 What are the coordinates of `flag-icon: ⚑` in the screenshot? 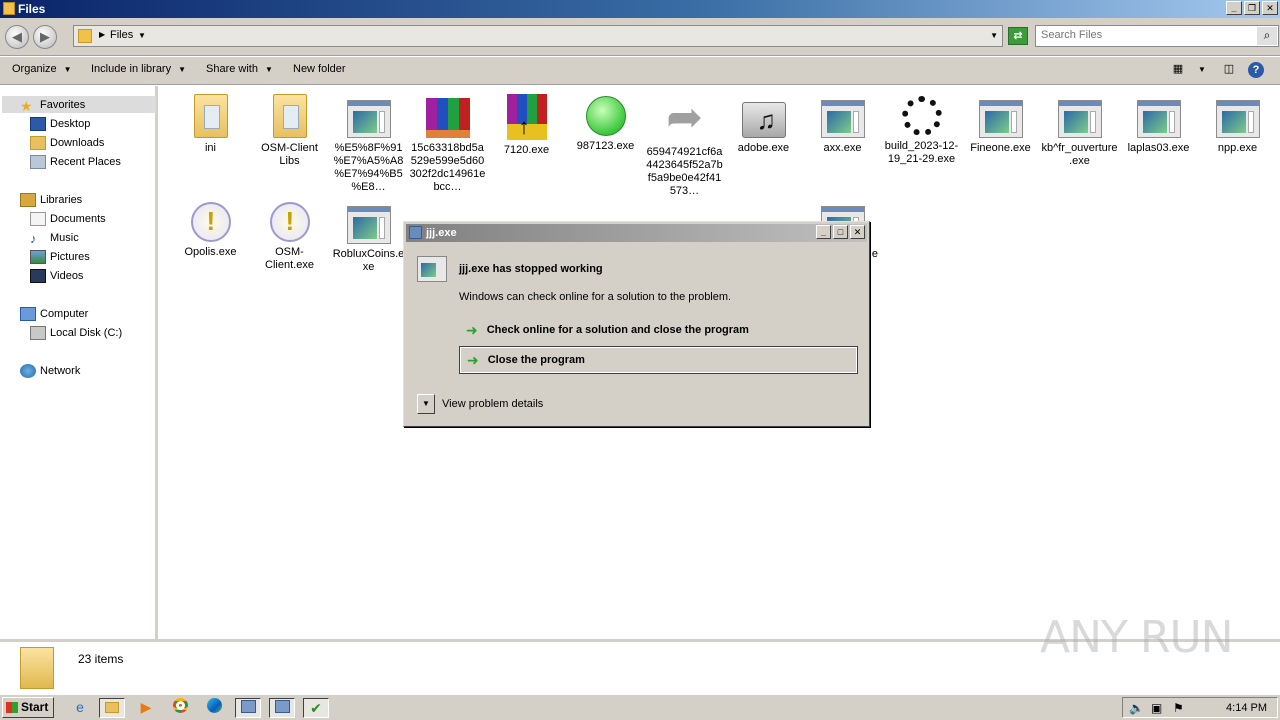 It's located at (1178, 708).